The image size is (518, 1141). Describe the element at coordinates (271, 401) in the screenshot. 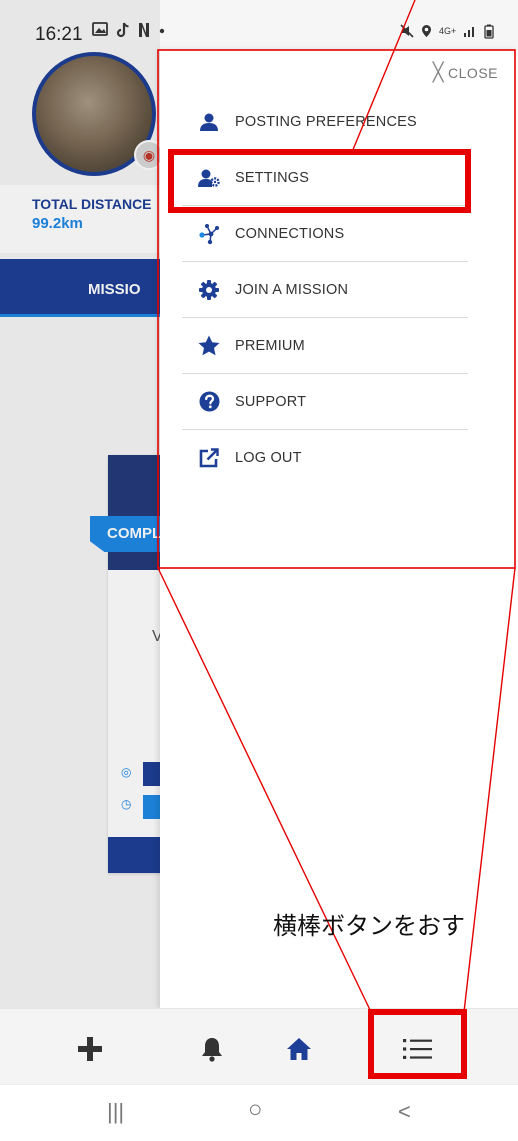

I see `menu-label: SUPPORT` at that location.